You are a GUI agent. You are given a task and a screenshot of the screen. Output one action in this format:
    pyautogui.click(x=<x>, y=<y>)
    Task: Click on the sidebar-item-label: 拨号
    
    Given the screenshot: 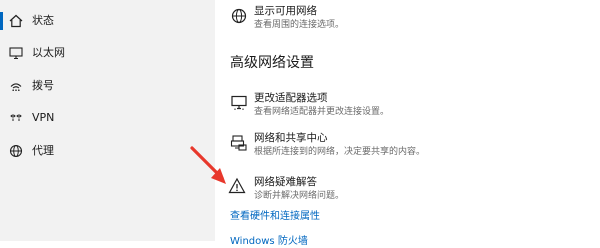 What is the action you would take?
    pyautogui.click(x=43, y=85)
    